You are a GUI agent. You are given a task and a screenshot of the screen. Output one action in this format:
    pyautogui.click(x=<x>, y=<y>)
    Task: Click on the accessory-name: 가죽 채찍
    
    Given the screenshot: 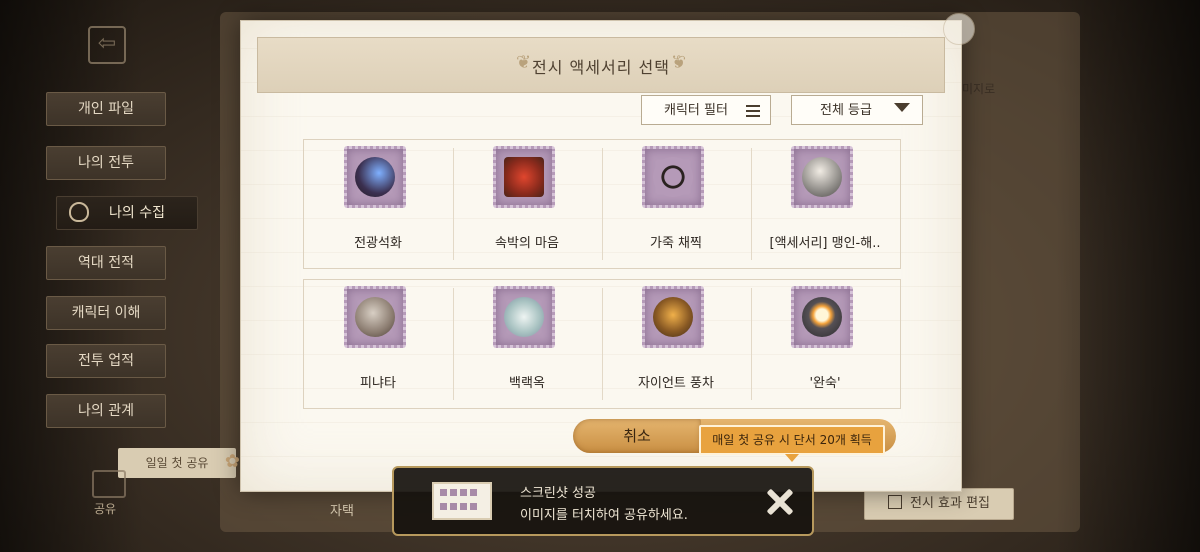 What is the action you would take?
    pyautogui.click(x=676, y=243)
    